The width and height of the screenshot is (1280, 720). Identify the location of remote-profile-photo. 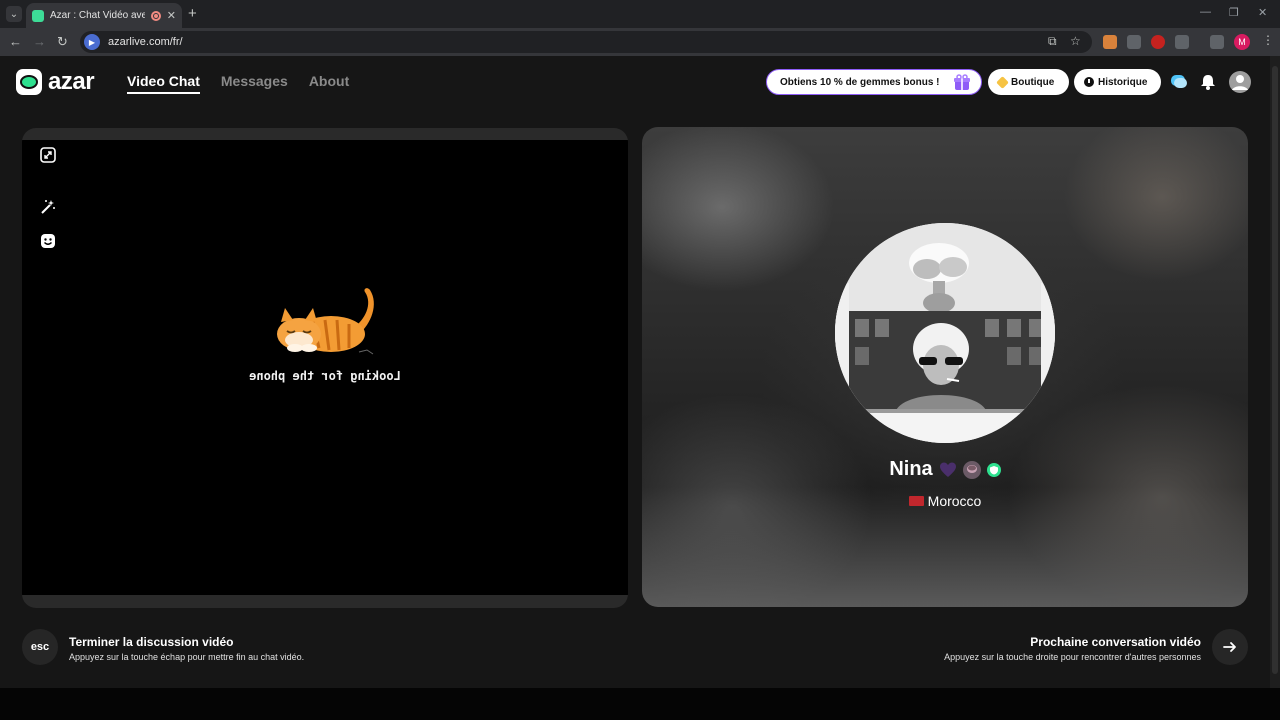
(945, 333).